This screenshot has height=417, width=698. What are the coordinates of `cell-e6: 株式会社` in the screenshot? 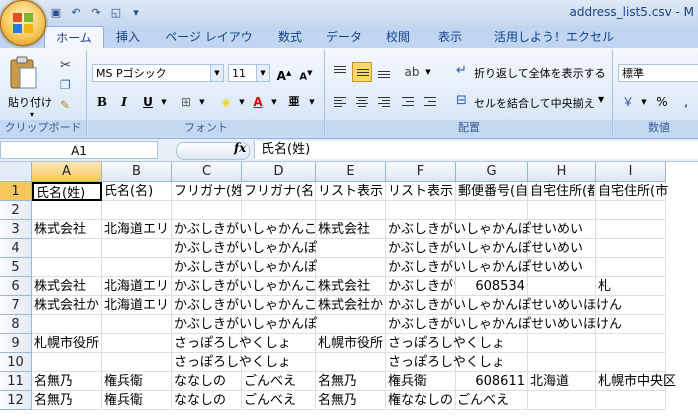 It's located at (351, 286).